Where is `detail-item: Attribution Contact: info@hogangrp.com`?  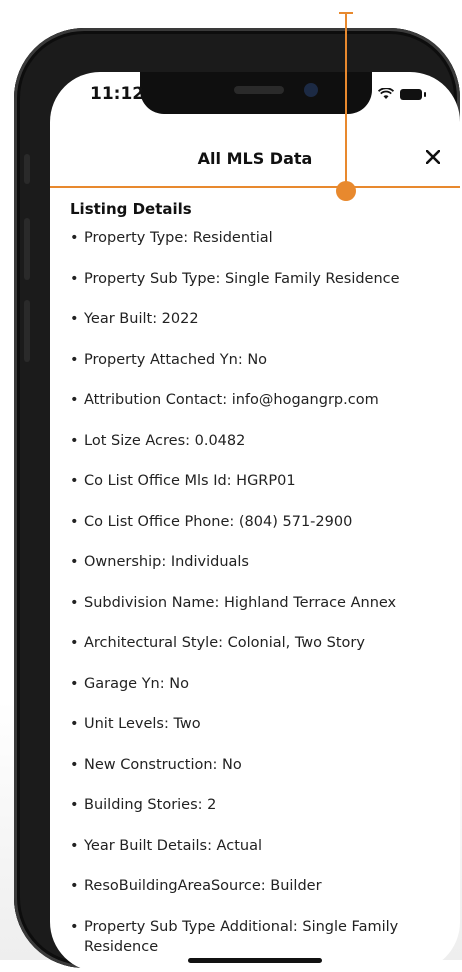
detail-item: Attribution Contact: info@hogangrp.com is located at coordinates (260, 400).